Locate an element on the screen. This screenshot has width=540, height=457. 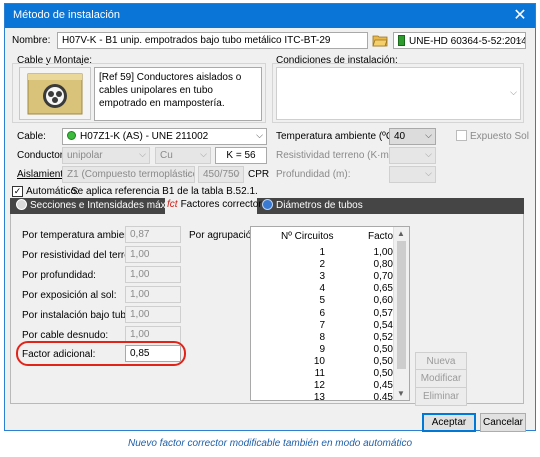
table-row: 5 0,60 is located at coordinates (322, 301).